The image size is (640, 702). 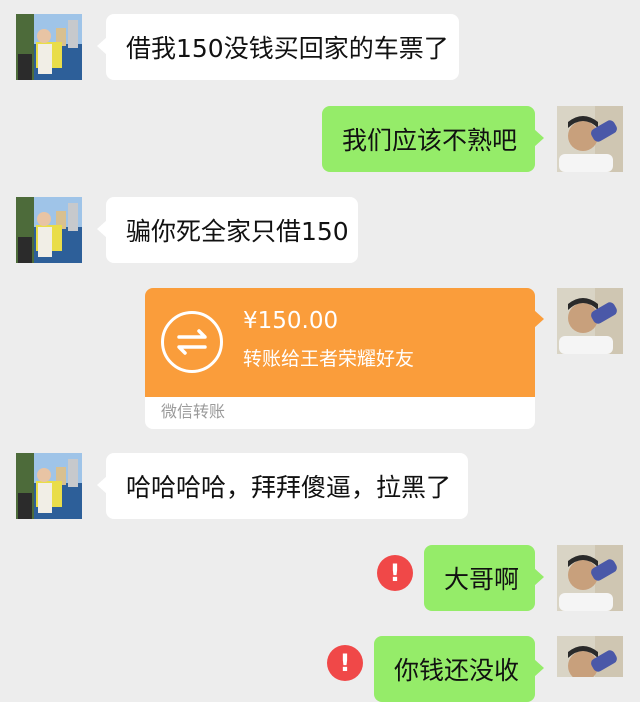 I want to click on transfer-card-header: ¥150.00 转账给王者荣耀好友, so click(x=344, y=342).